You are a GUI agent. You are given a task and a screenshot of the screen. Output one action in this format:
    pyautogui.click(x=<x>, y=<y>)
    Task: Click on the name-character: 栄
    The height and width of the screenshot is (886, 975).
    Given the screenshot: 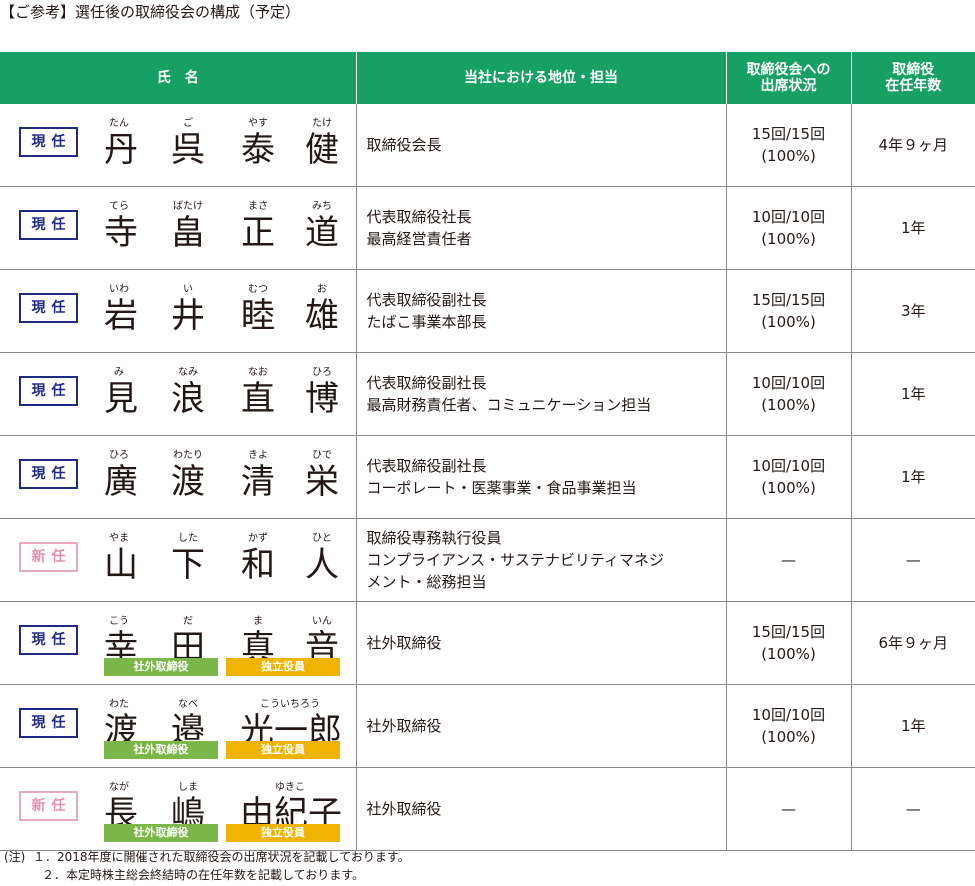 What is the action you would take?
    pyautogui.click(x=322, y=482)
    